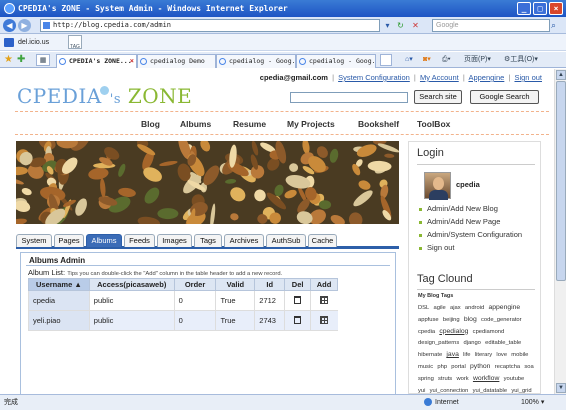  I want to click on nav-toolbox: ToolBox, so click(433, 124).